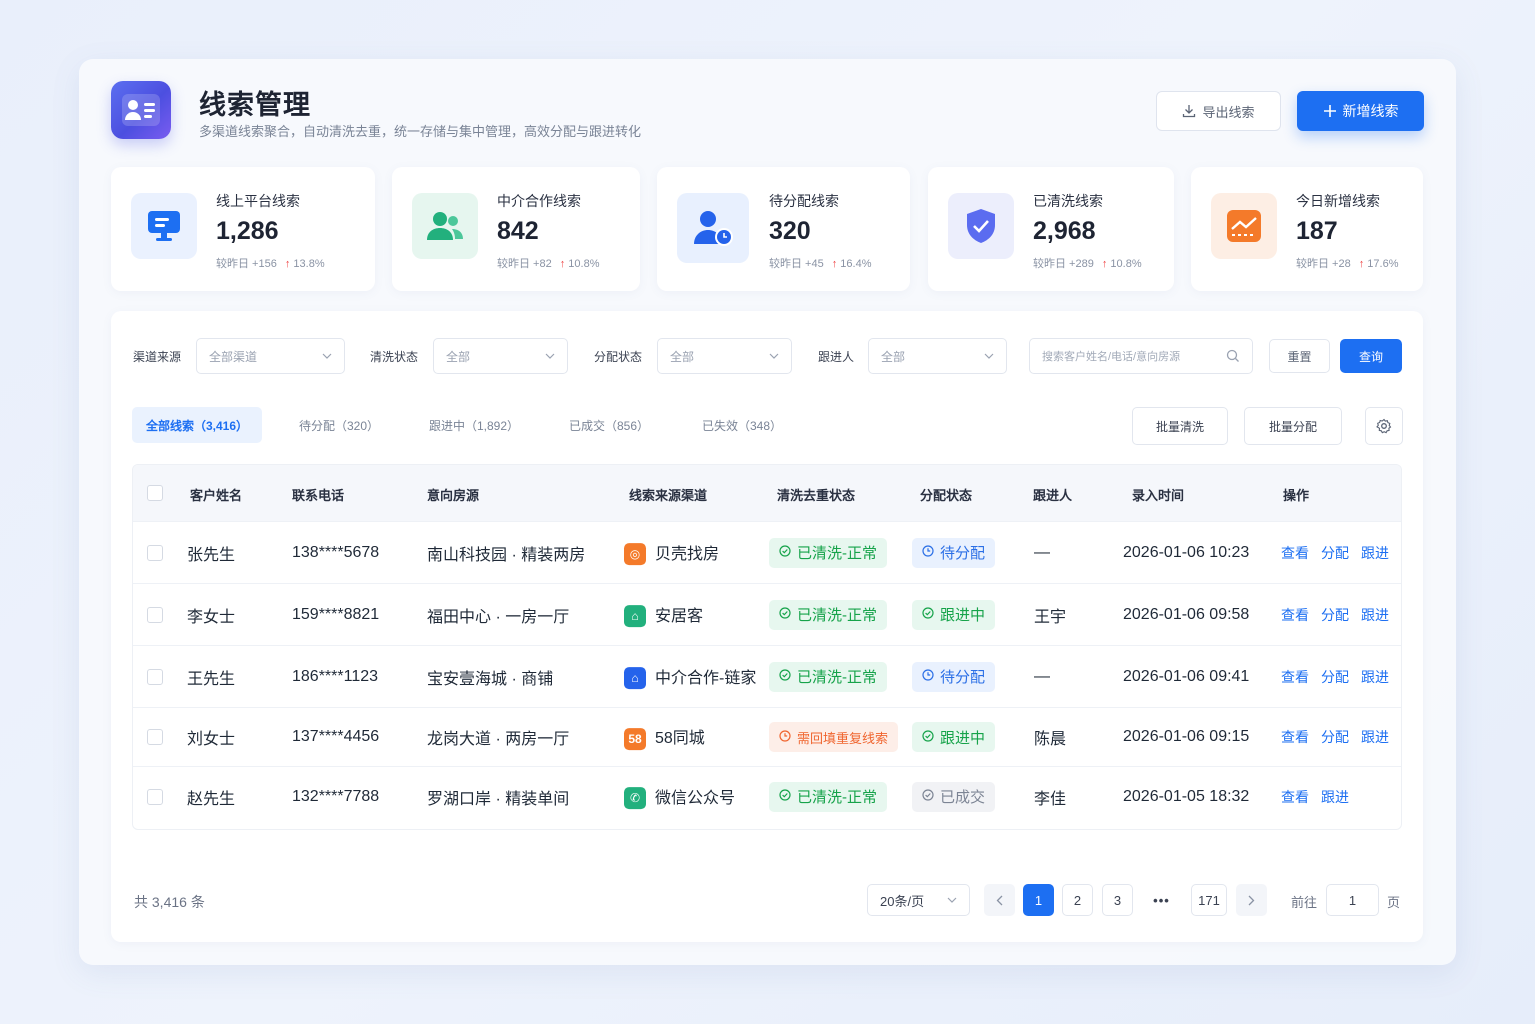  What do you see at coordinates (550, 356) in the screenshot?
I see `chevron-down-icon` at bounding box center [550, 356].